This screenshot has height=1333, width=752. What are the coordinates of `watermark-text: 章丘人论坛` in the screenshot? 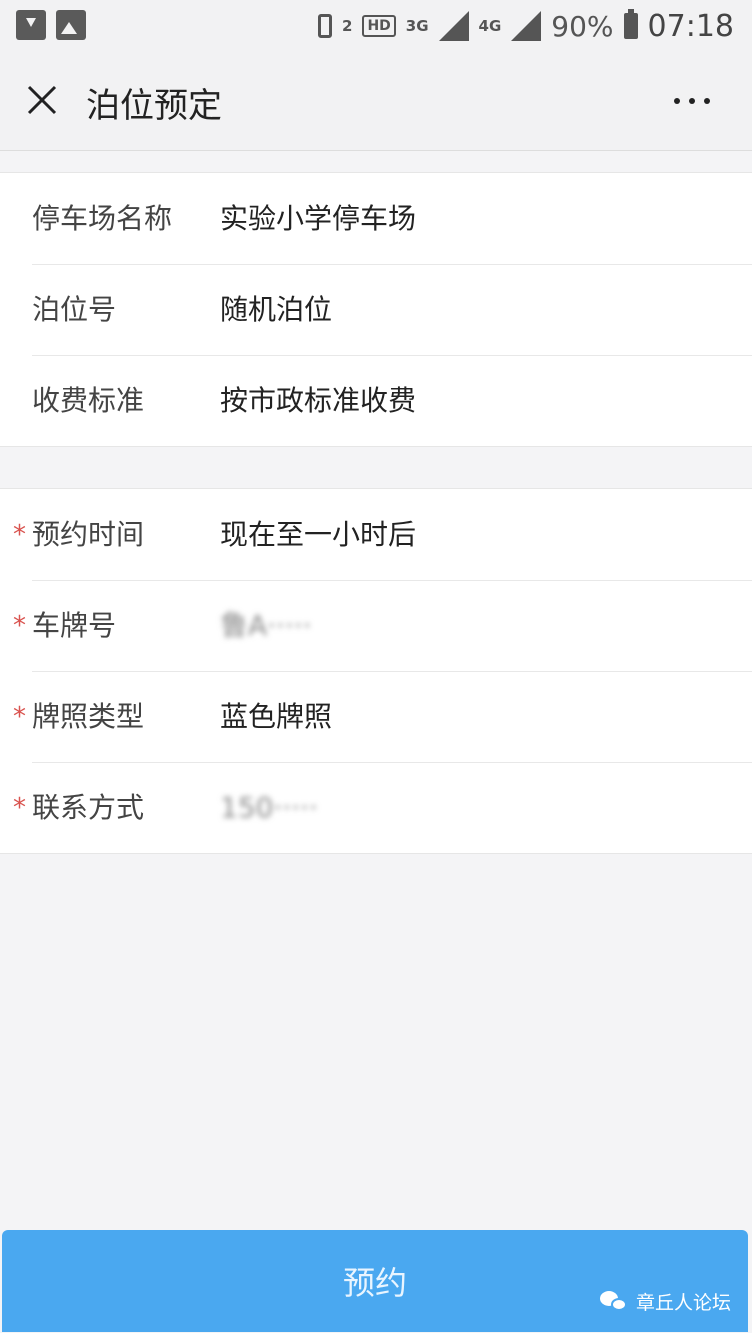 It's located at (684, 1303).